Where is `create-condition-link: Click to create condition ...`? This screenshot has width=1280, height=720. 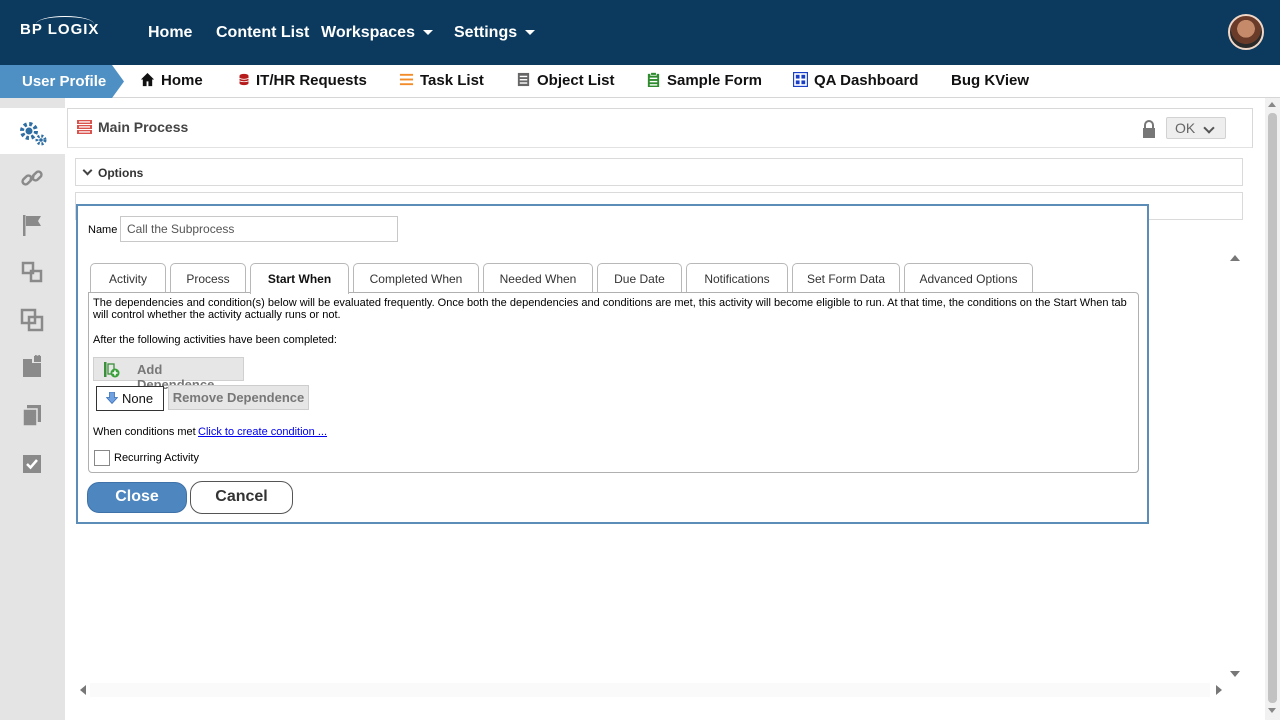 create-condition-link: Click to create condition ... is located at coordinates (262, 432).